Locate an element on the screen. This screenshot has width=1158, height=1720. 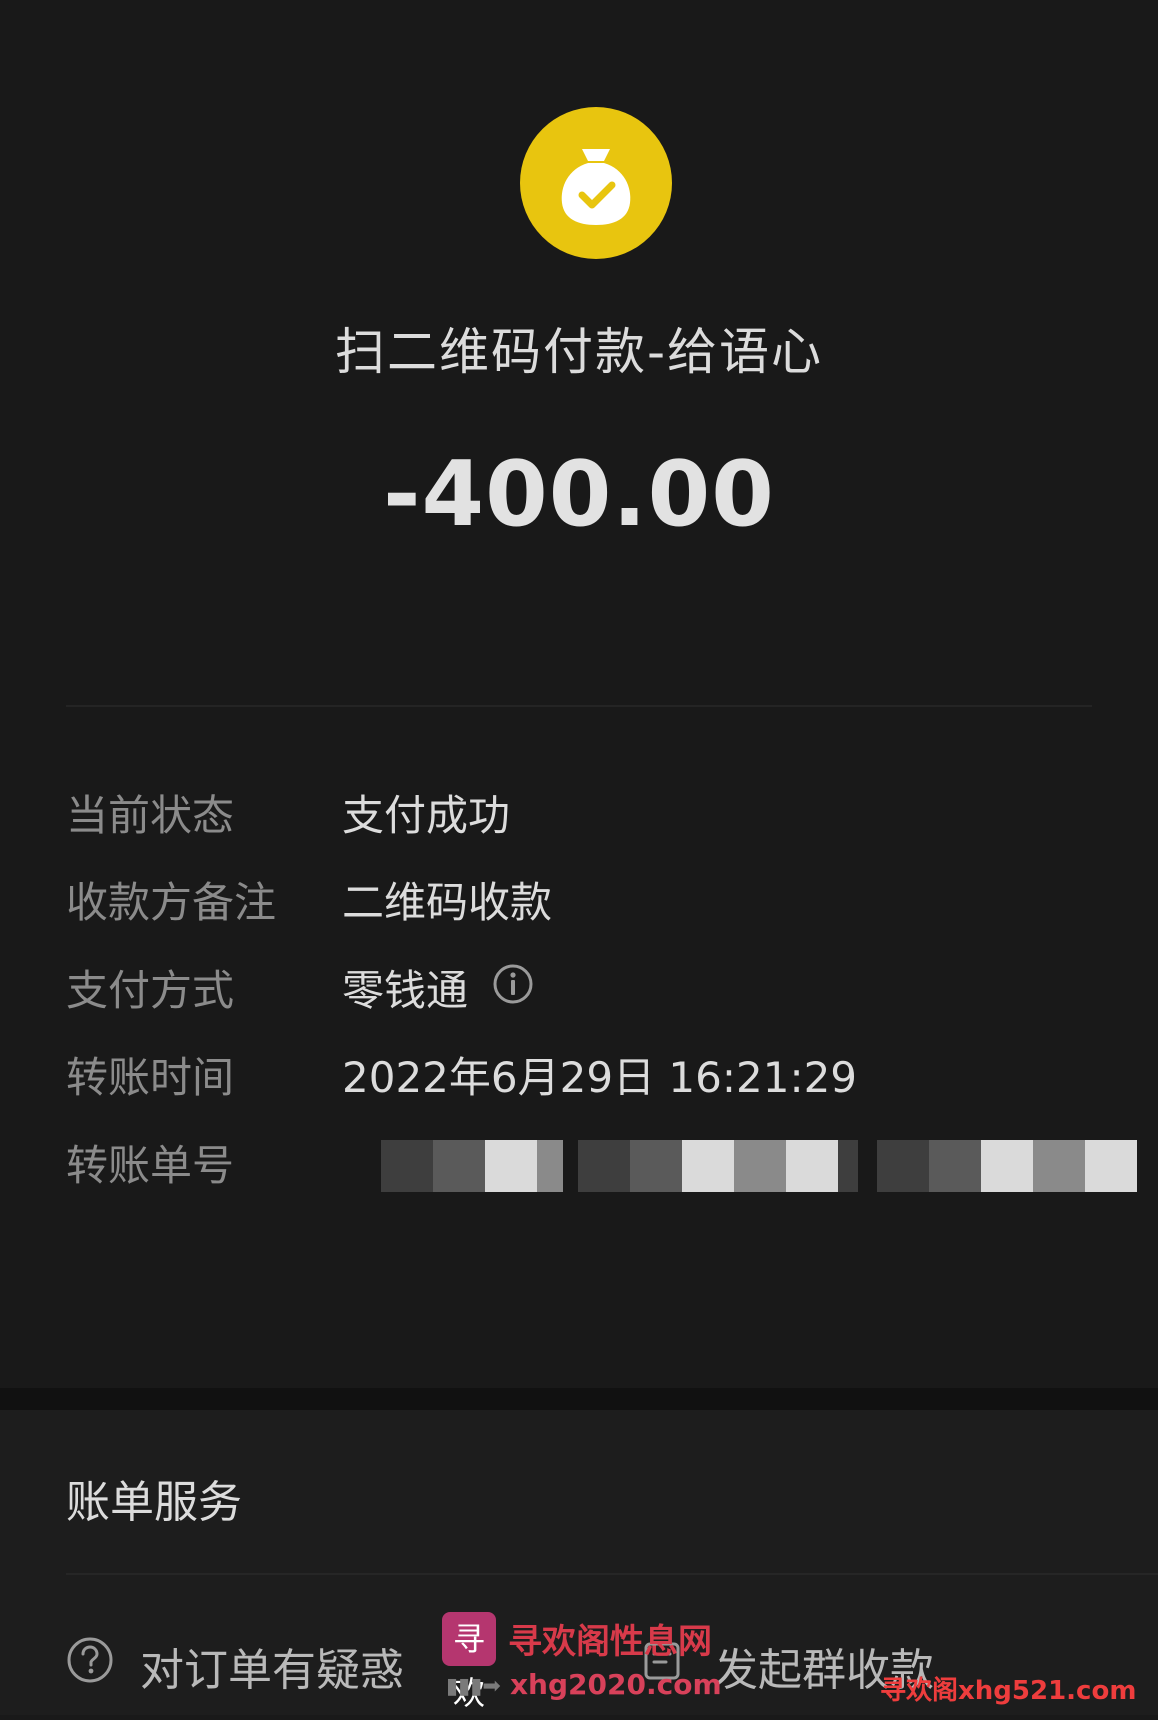
detail-label: 转账单号 is located at coordinates (150, 1165).